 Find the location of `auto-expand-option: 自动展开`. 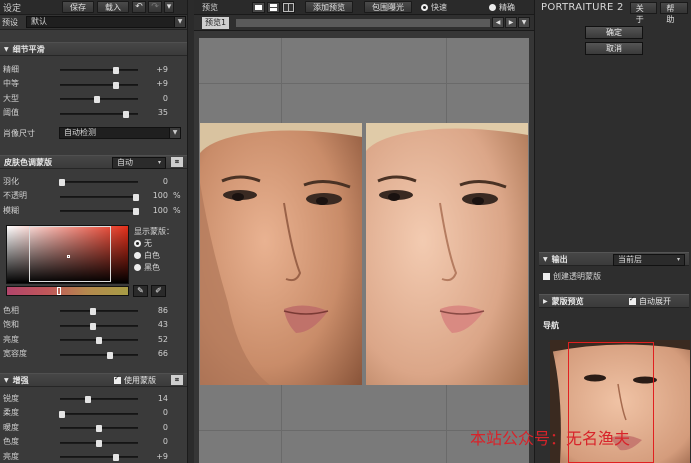

auto-expand-option: 自动展开 is located at coordinates (650, 301).